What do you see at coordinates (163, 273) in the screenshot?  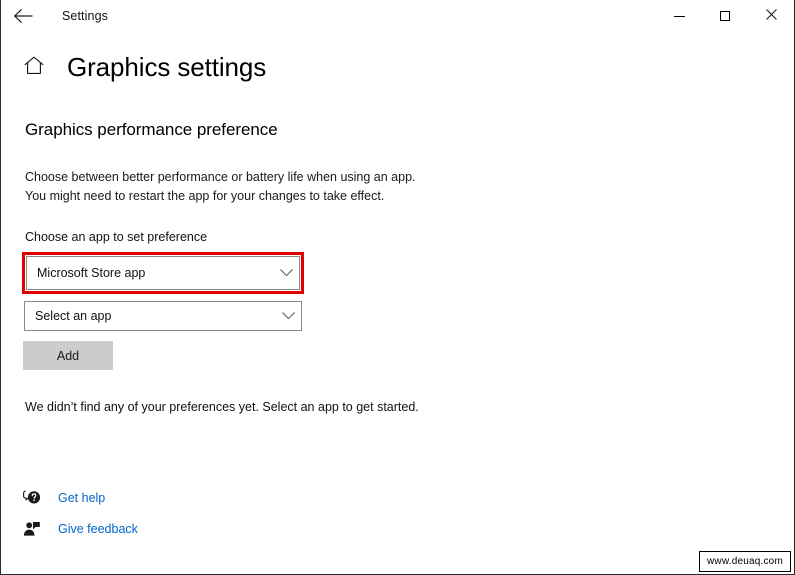 I see `app-type-dropdown: Microsoft Store app` at bounding box center [163, 273].